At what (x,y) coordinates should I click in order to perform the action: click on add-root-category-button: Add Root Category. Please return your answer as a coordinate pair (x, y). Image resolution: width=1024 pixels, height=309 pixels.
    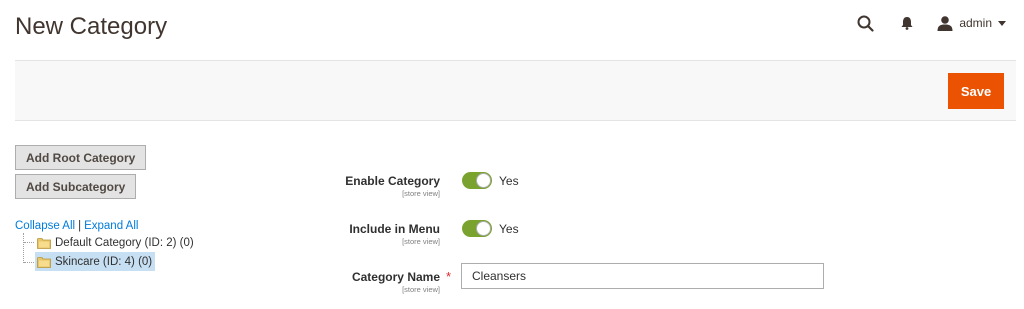
    Looking at the image, I should click on (81, 157).